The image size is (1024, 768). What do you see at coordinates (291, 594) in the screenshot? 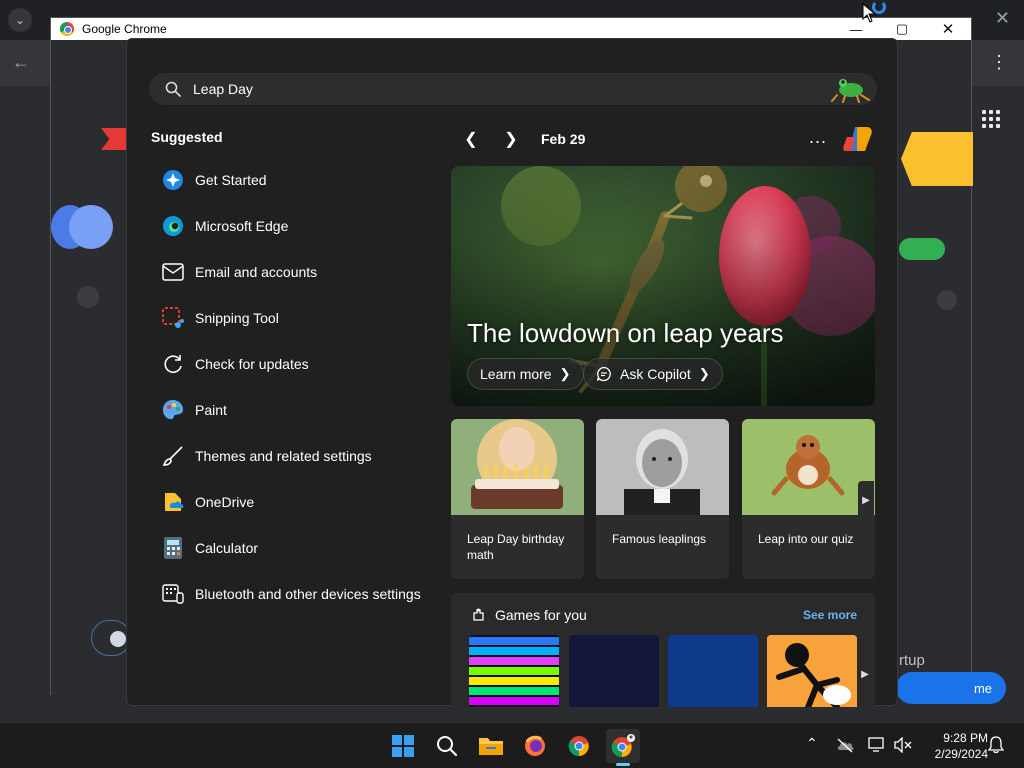
I see `suggested-item-bluetooth: Bluetooth and other devices settings` at bounding box center [291, 594].